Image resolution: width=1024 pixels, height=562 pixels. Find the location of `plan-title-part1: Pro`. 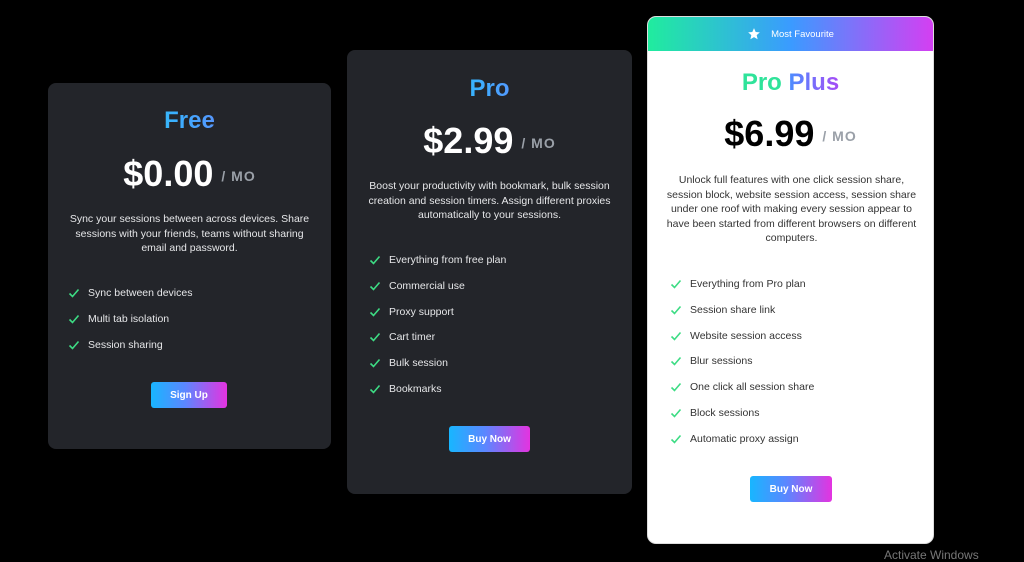

plan-title-part1: Pro is located at coordinates (765, 82).